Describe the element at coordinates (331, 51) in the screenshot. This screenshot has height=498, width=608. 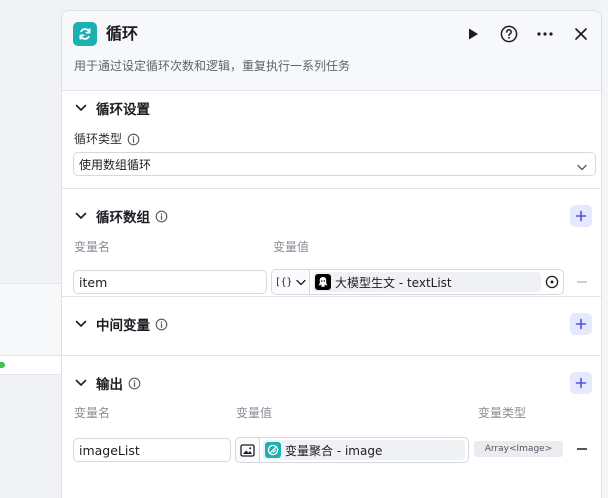
I see `panel-header: 循环 用于通过设定循环次数和逻辑，重复执行一系列任务` at that location.